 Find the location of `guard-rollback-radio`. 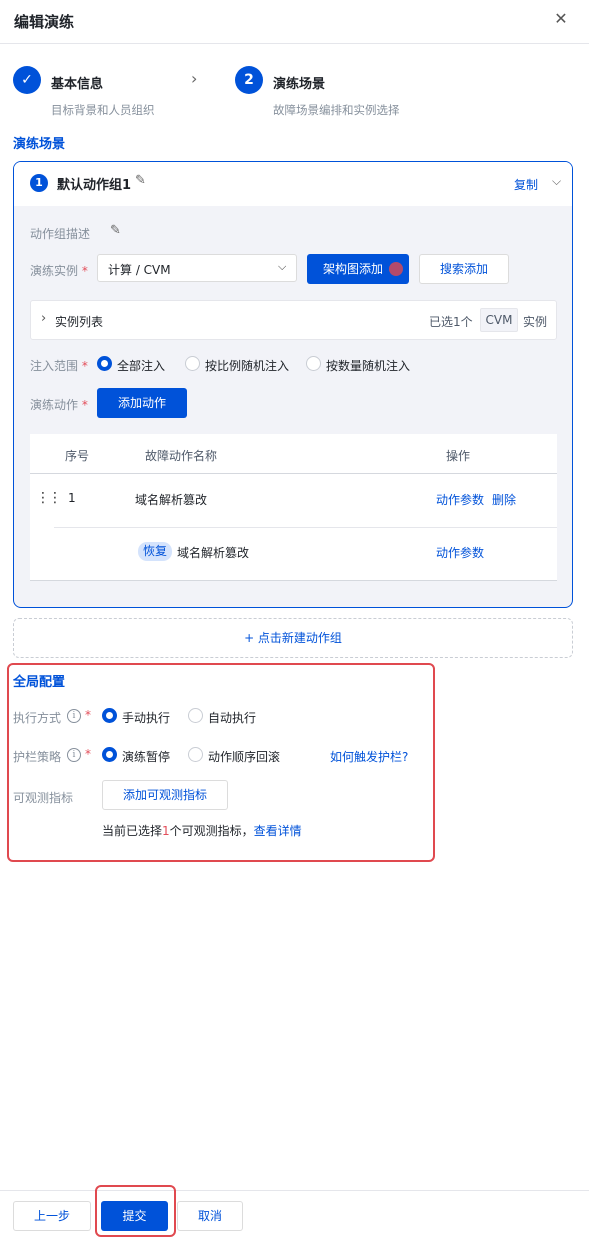

guard-rollback-radio is located at coordinates (195, 754).